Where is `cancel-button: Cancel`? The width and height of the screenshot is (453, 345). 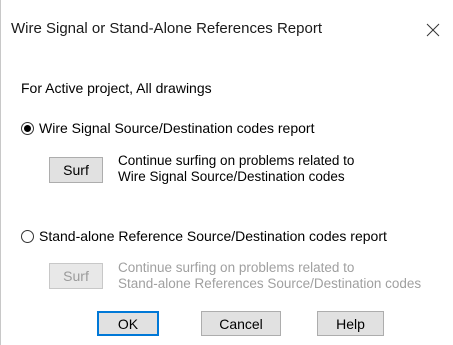
cancel-button: Cancel is located at coordinates (241, 323).